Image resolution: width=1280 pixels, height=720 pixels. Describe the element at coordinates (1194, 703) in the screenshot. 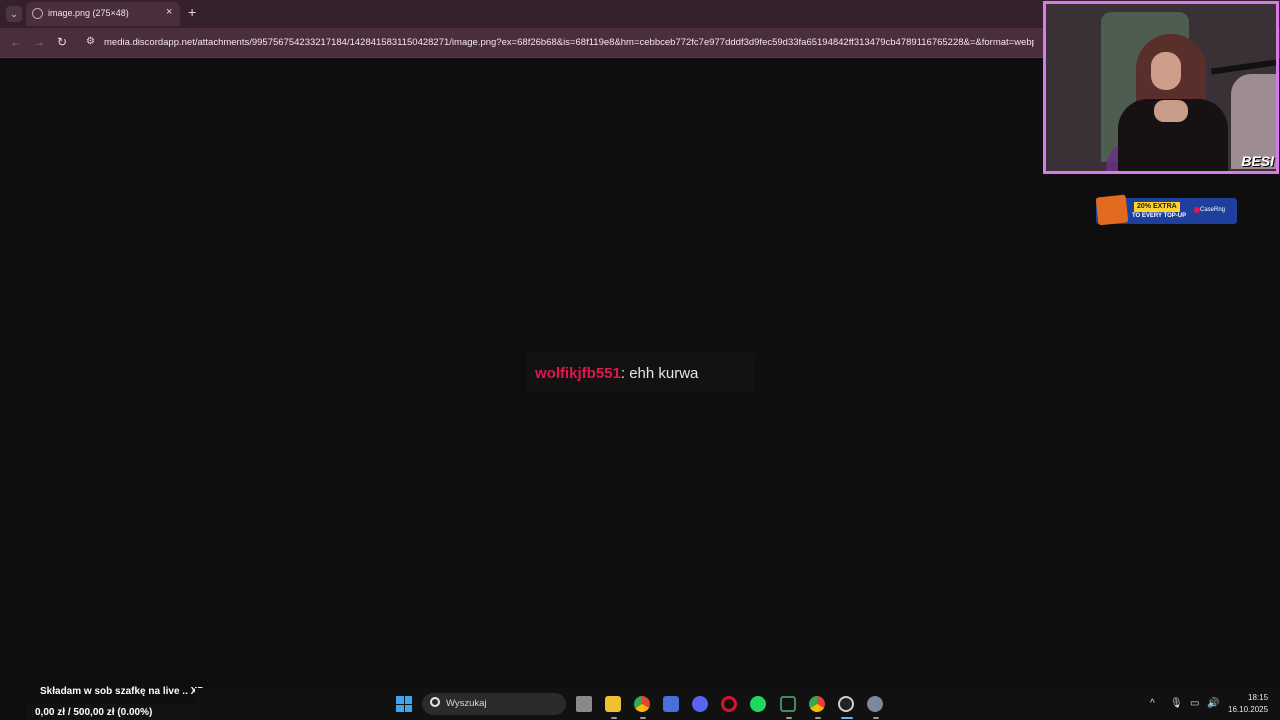

I see `display-icon: ▭` at that location.